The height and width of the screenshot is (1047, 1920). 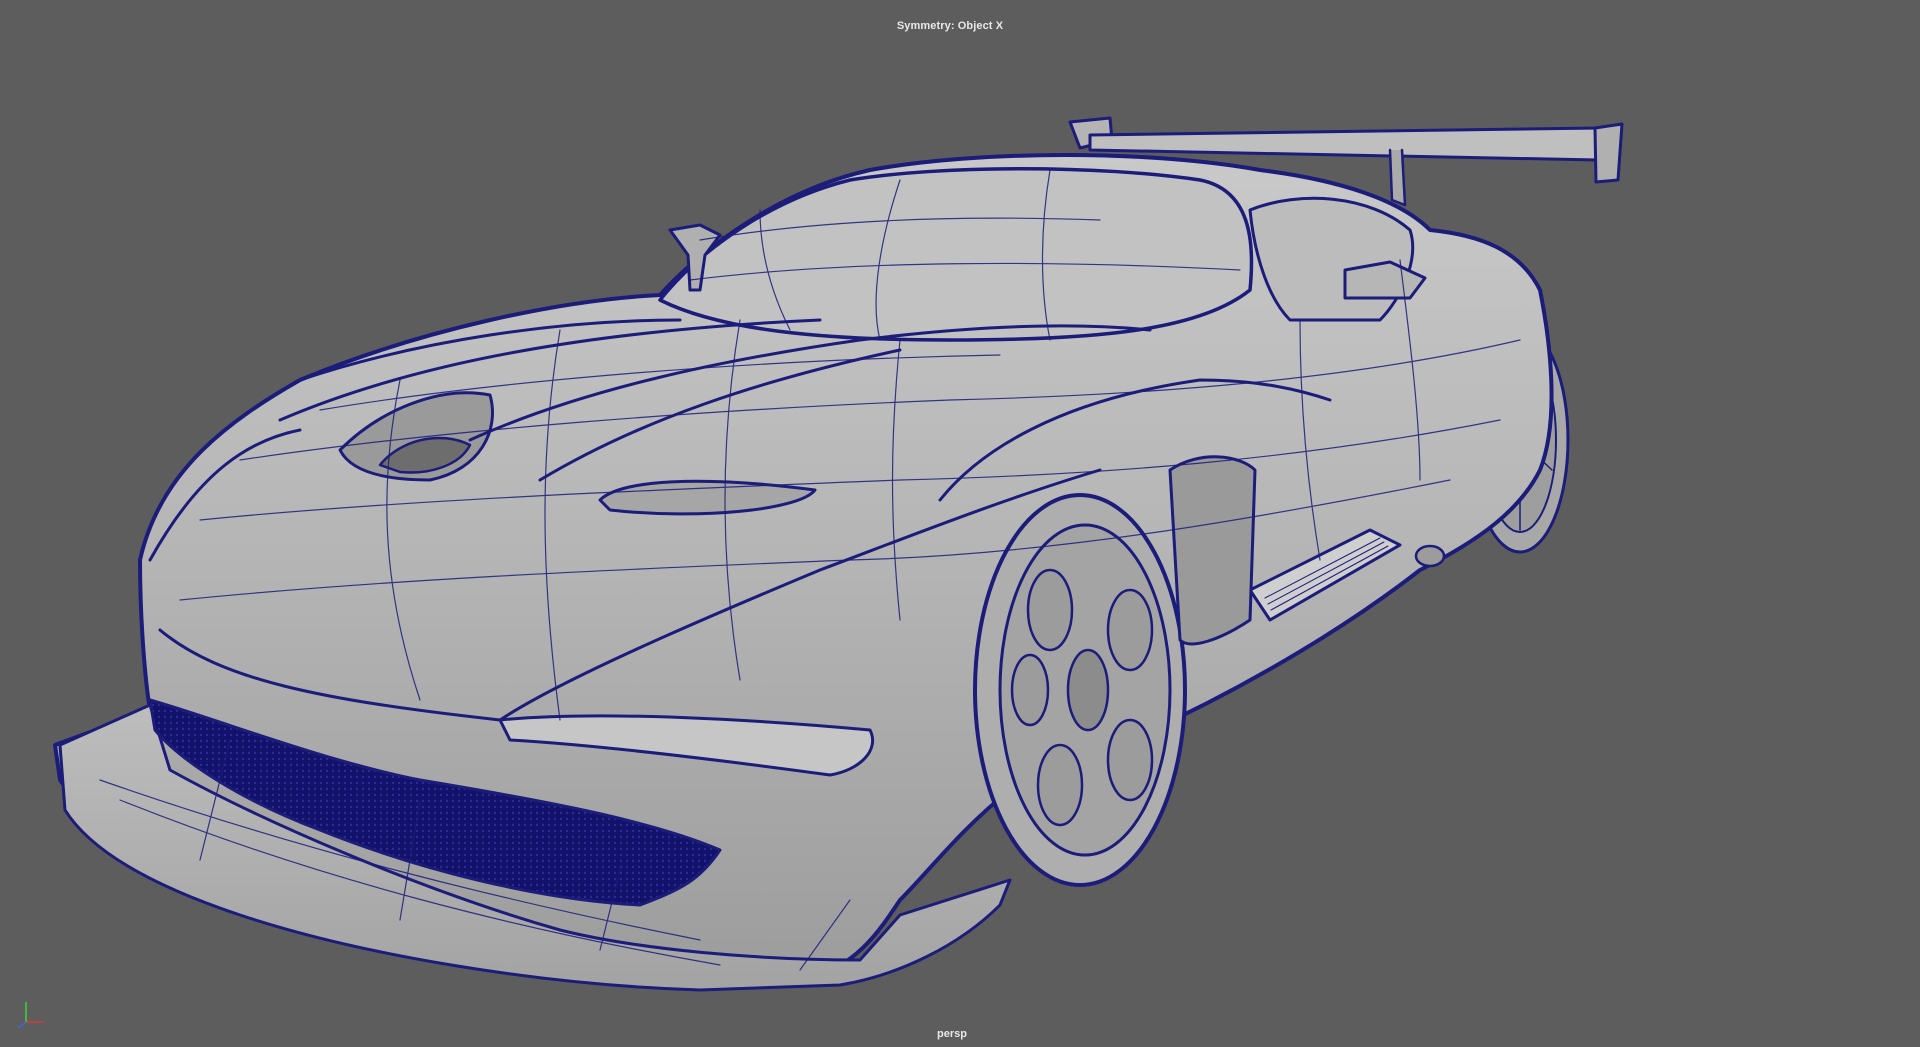 I want to click on front-wheel, so click(x=1080, y=690).